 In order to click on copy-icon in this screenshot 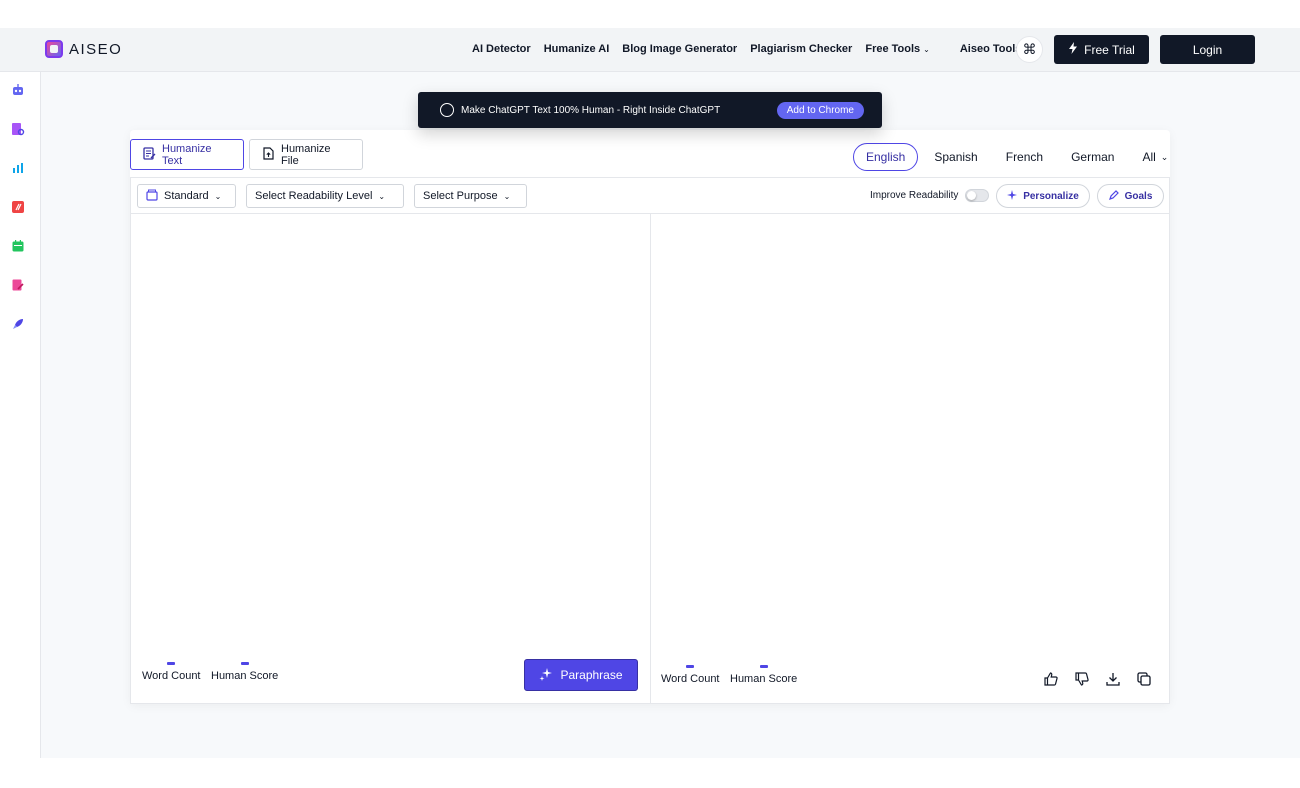, I will do `click(1144, 679)`.